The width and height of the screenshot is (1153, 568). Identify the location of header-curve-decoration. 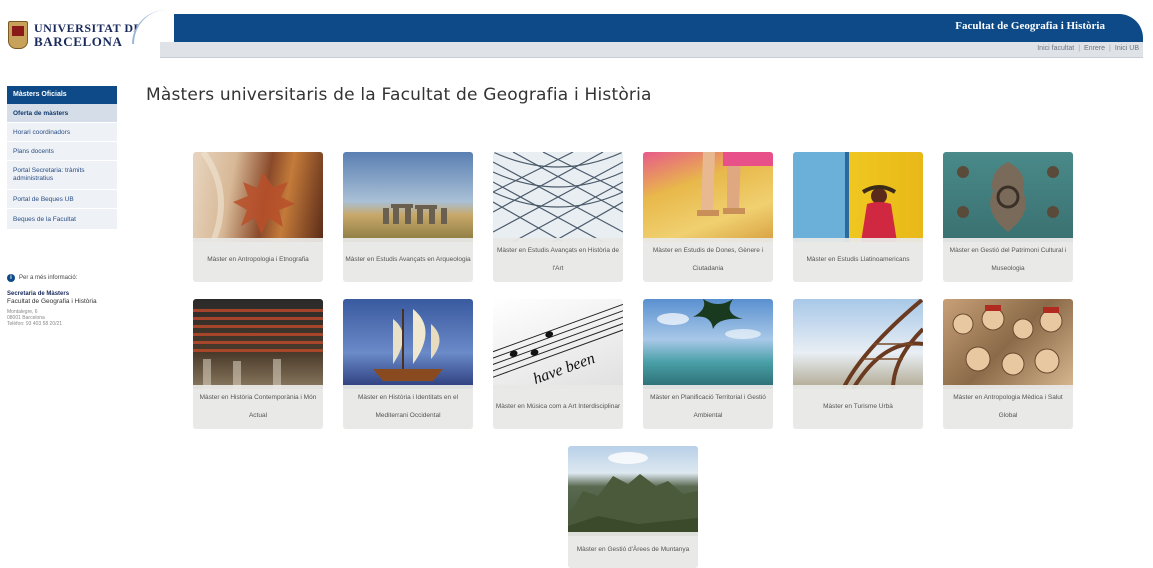
(153, 27).